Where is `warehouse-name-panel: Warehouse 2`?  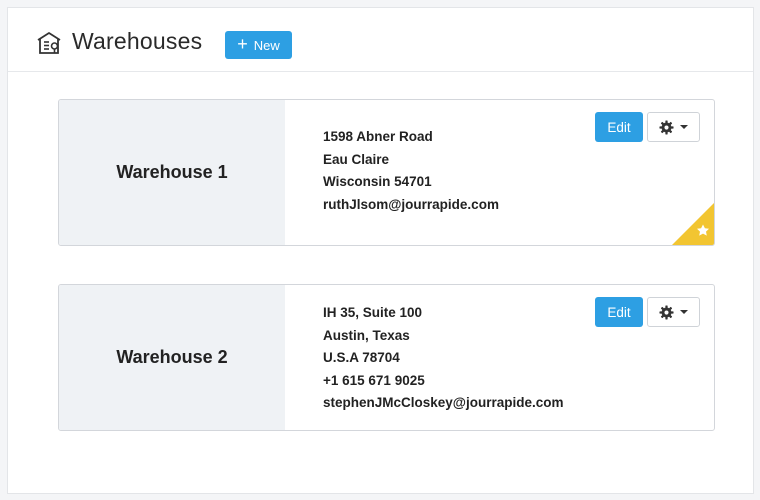 warehouse-name-panel: Warehouse 2 is located at coordinates (172, 357).